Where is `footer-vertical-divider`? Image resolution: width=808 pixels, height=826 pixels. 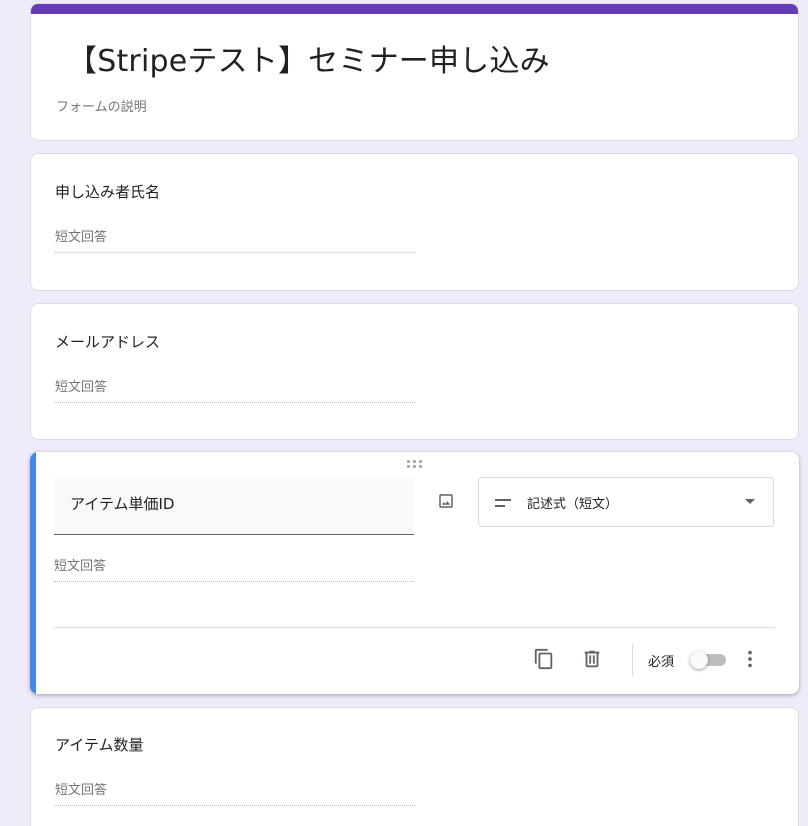 footer-vertical-divider is located at coordinates (632, 660).